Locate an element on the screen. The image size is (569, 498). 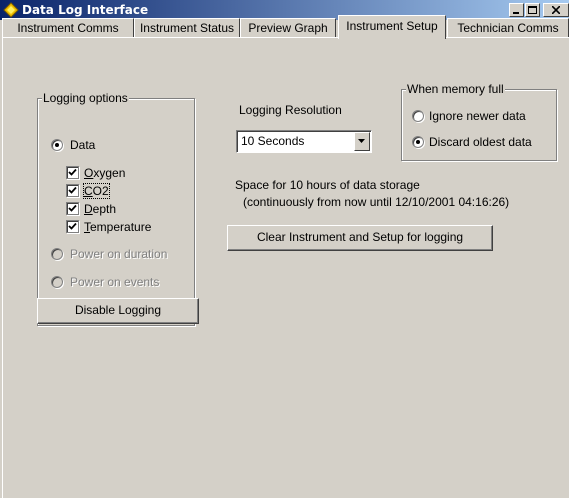
minimize-button is located at coordinates (516, 10).